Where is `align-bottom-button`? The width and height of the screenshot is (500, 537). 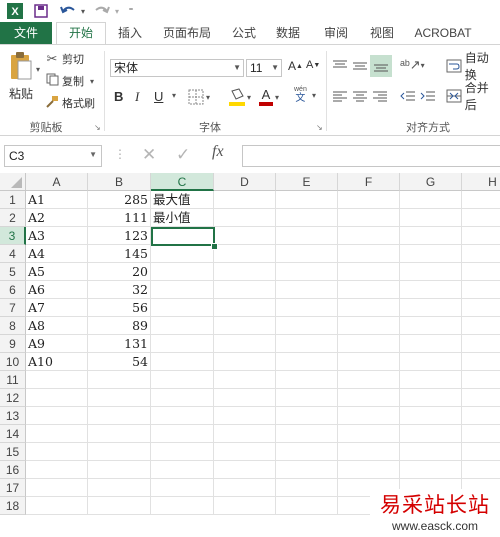
align-bottom-button is located at coordinates (381, 66).